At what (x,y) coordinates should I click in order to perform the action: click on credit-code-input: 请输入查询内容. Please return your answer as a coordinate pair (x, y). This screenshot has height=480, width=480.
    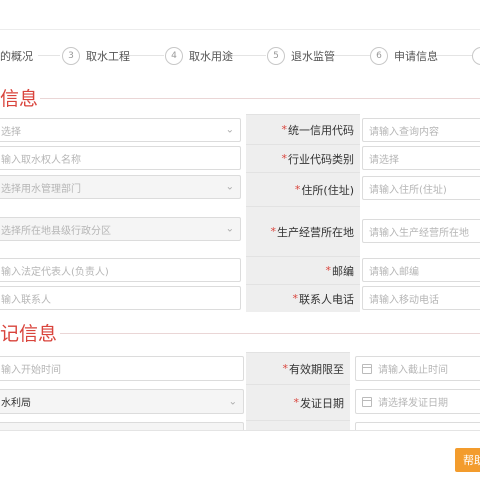
    Looking at the image, I should click on (421, 130).